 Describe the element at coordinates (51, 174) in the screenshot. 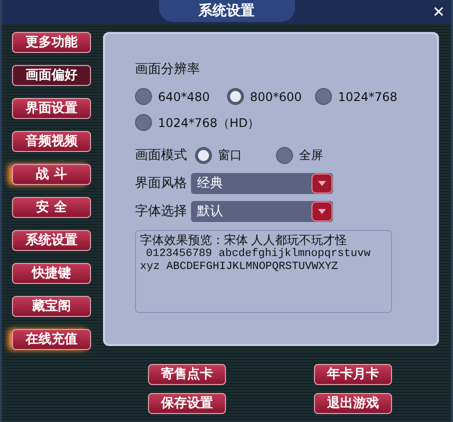

I see `sidebar-tab: 战 斗` at that location.